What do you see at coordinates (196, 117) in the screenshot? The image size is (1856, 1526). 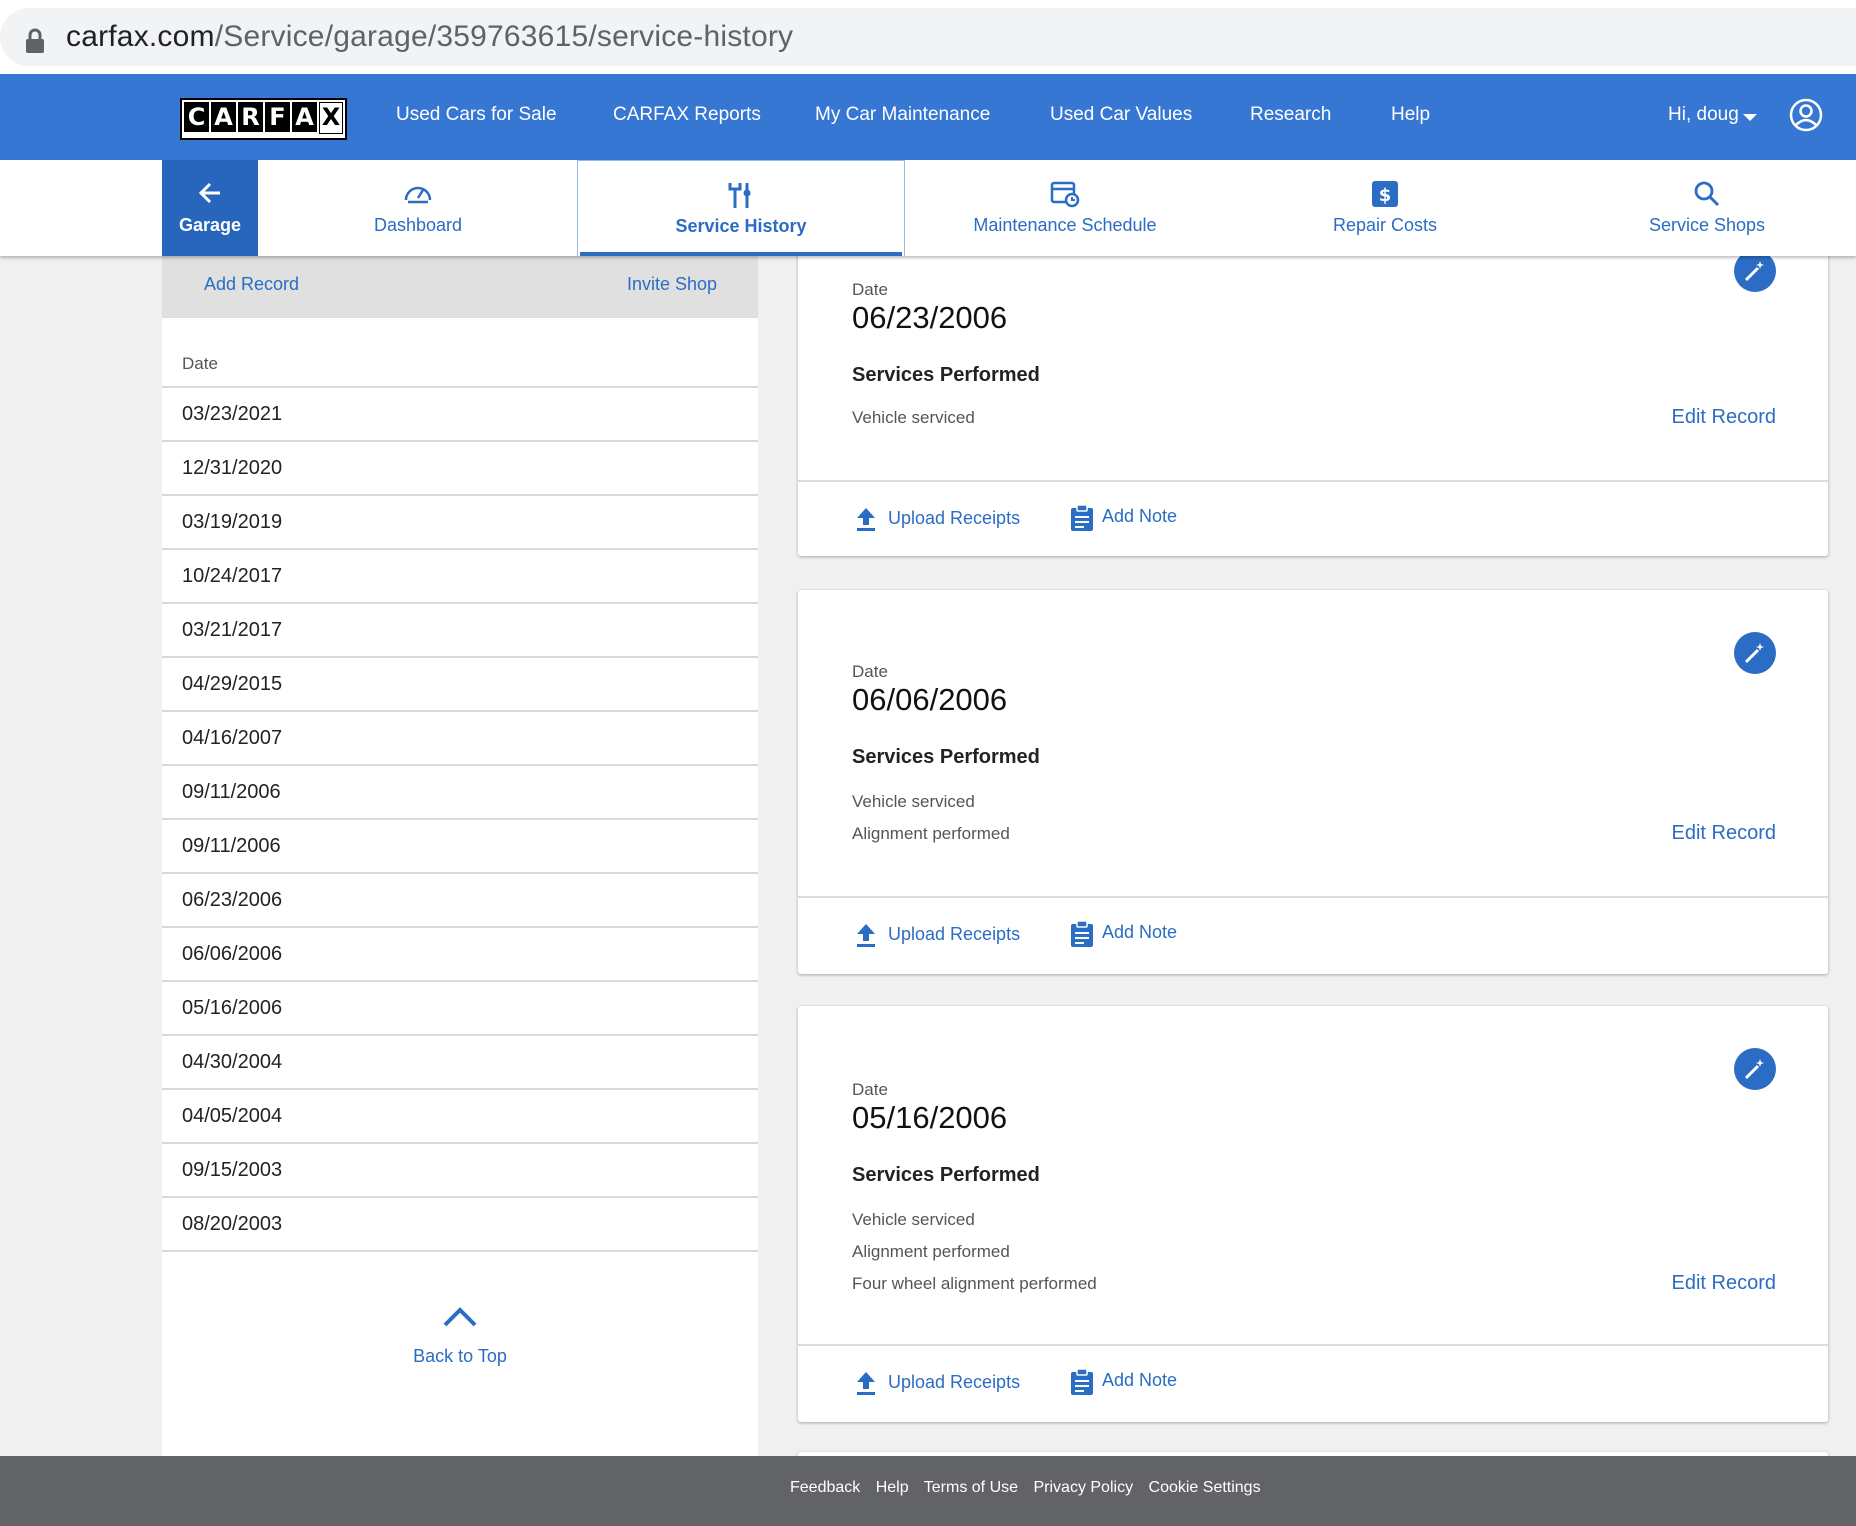 I see `logo-letter: C` at bounding box center [196, 117].